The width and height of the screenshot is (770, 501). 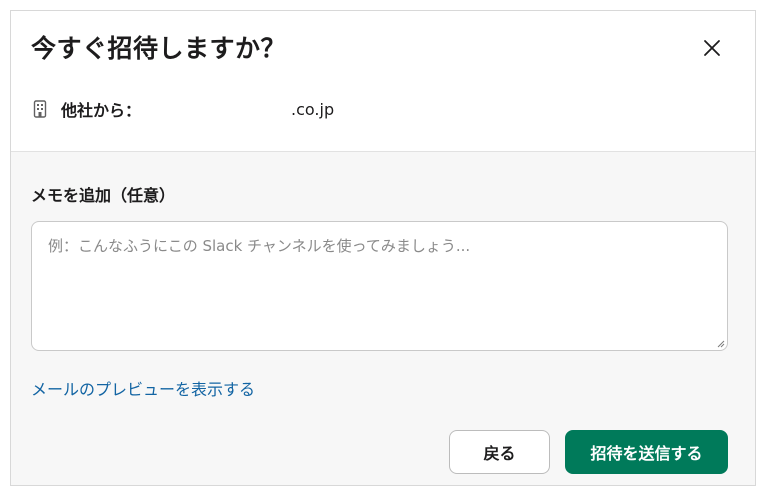 What do you see at coordinates (143, 388) in the screenshot?
I see `email-preview-link: メールのプレビューを表示する` at bounding box center [143, 388].